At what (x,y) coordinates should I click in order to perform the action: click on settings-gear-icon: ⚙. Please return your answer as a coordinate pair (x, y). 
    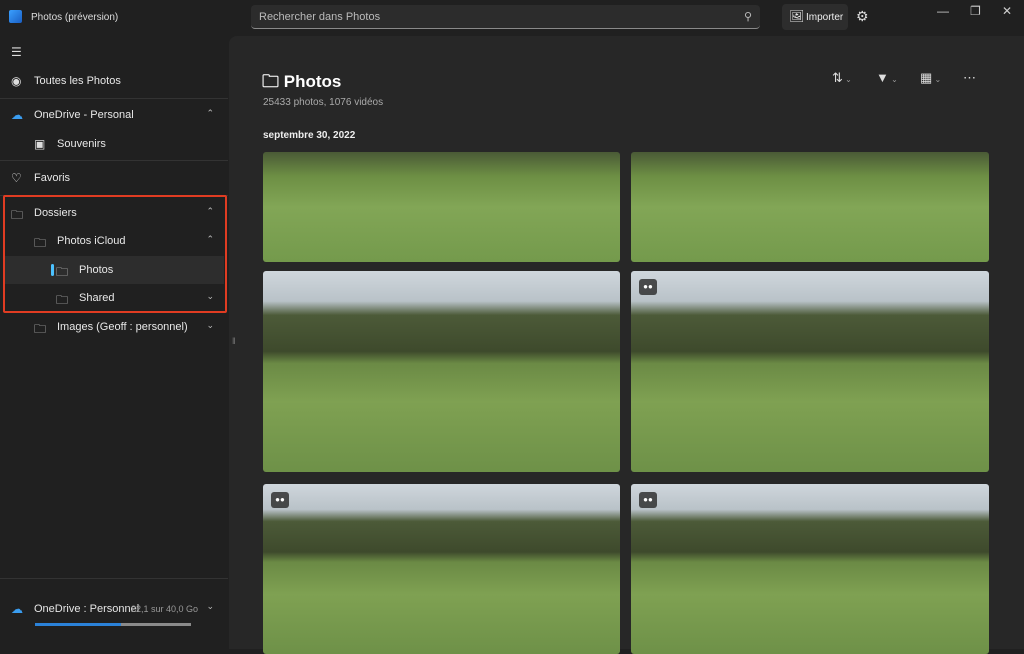
    Looking at the image, I should click on (862, 16).